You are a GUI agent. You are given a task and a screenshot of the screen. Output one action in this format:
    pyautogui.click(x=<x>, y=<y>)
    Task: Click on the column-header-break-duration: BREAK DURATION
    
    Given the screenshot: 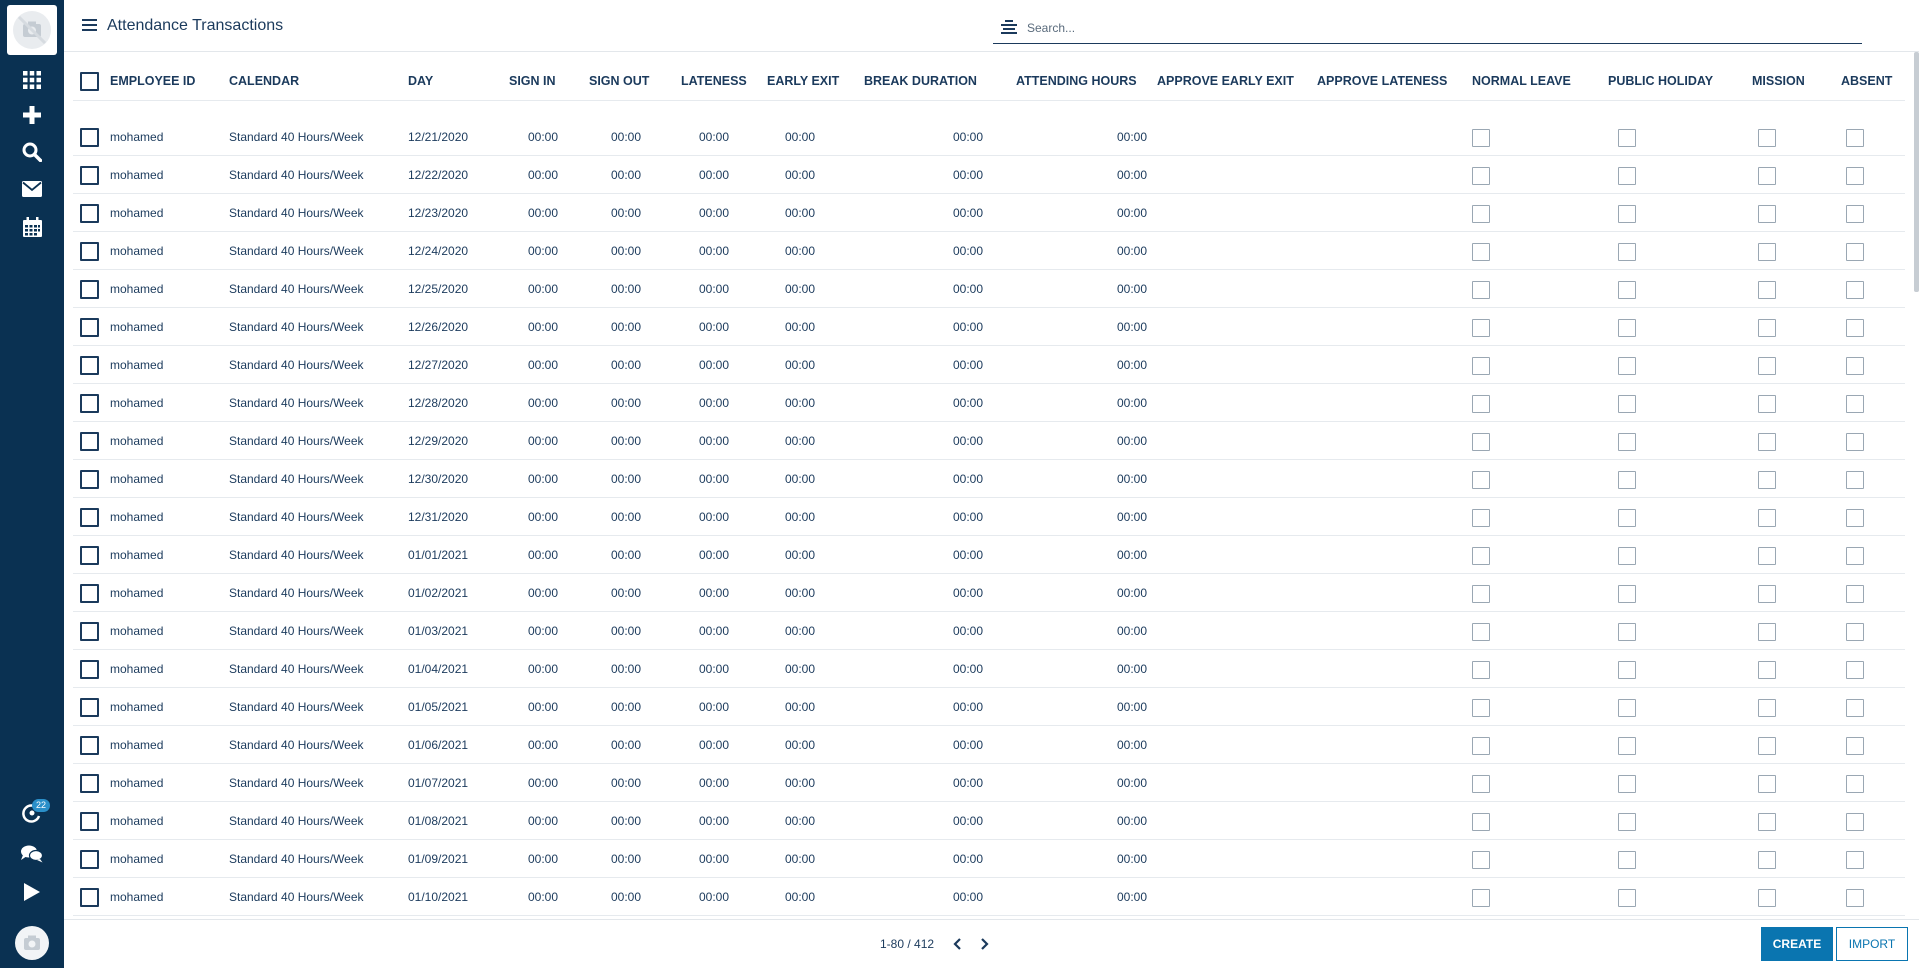 What is the action you would take?
    pyautogui.click(x=920, y=81)
    